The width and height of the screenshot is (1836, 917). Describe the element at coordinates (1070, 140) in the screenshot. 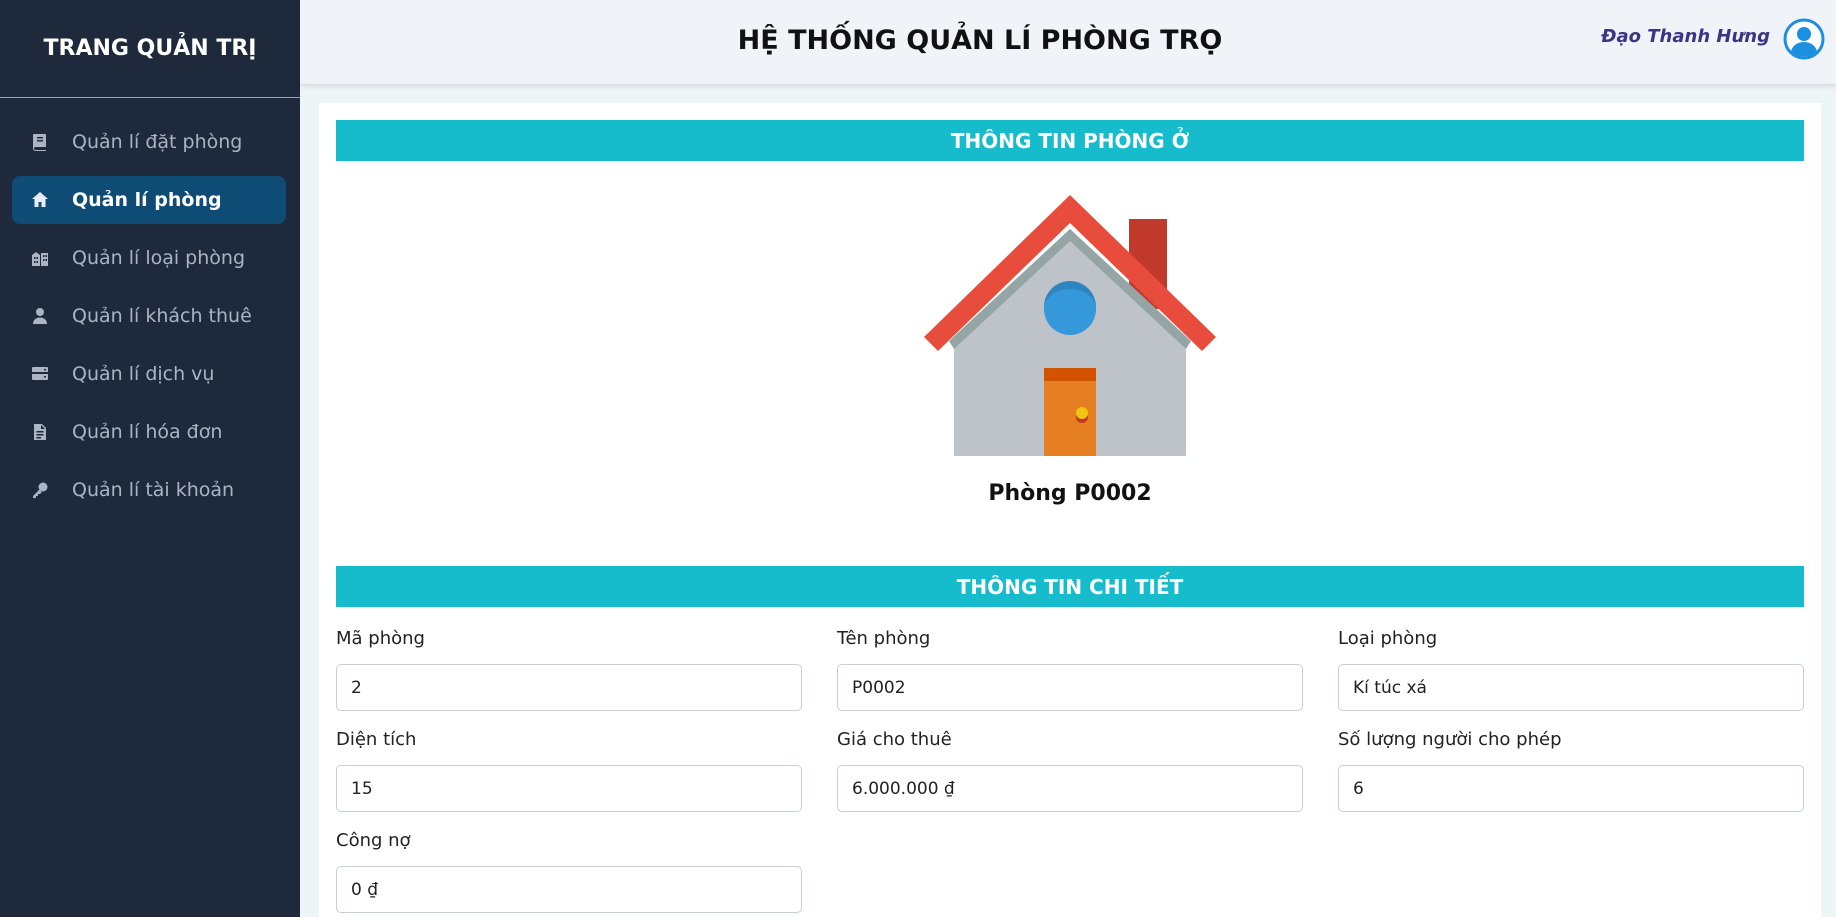

I see `room-info-section-title: THÔNG TIN PHÒNG Ở` at that location.